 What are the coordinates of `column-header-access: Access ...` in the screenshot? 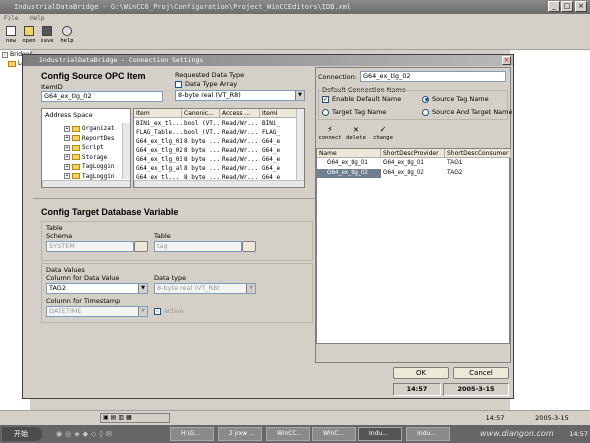 It's located at (240, 113).